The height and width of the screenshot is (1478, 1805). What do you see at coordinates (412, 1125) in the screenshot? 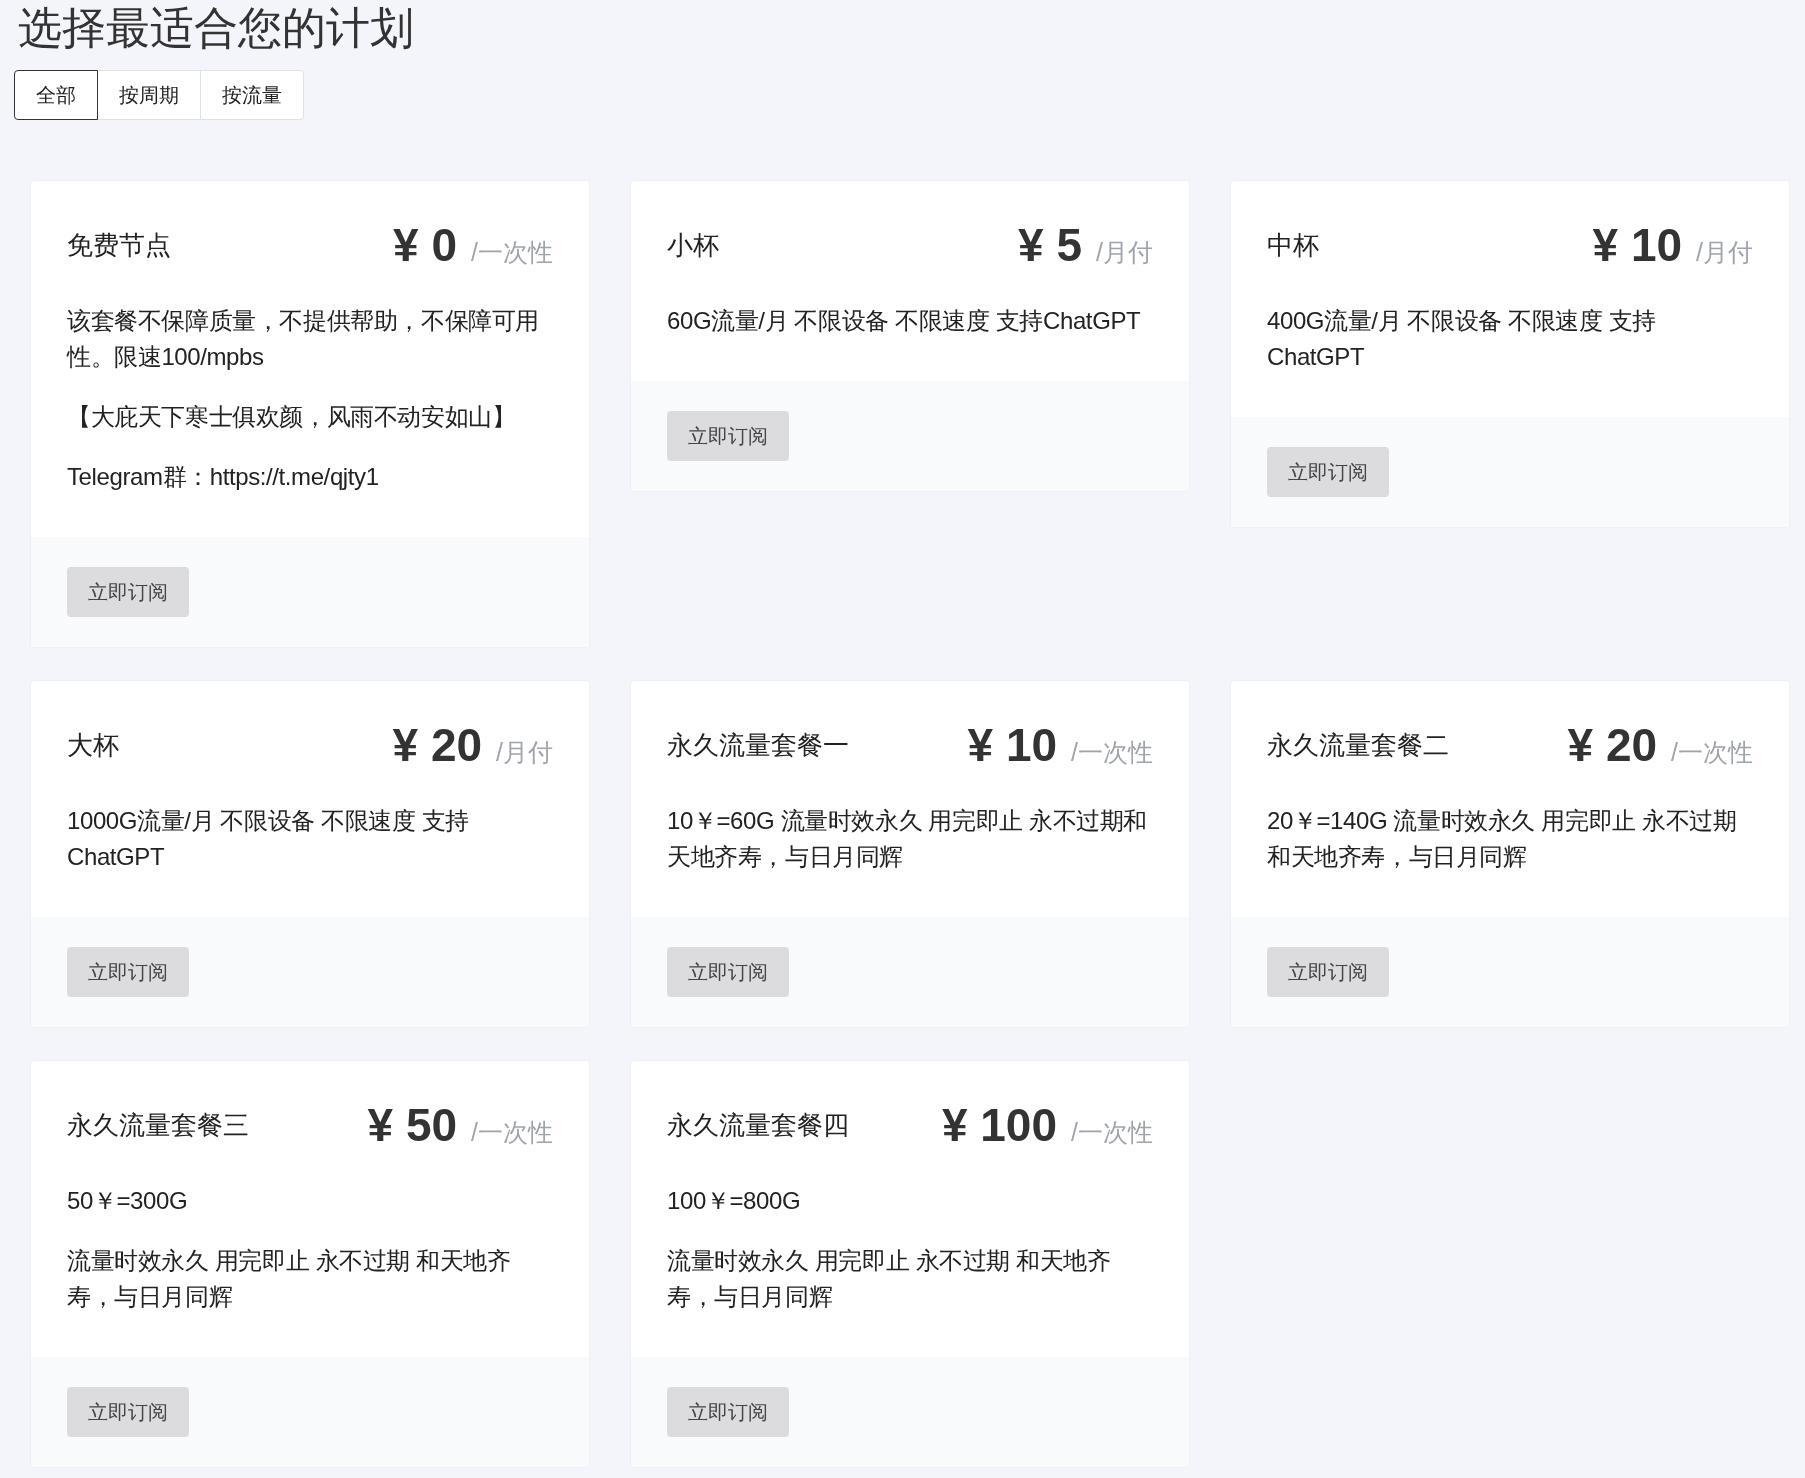
I see `plan-price: ¥ 50` at bounding box center [412, 1125].